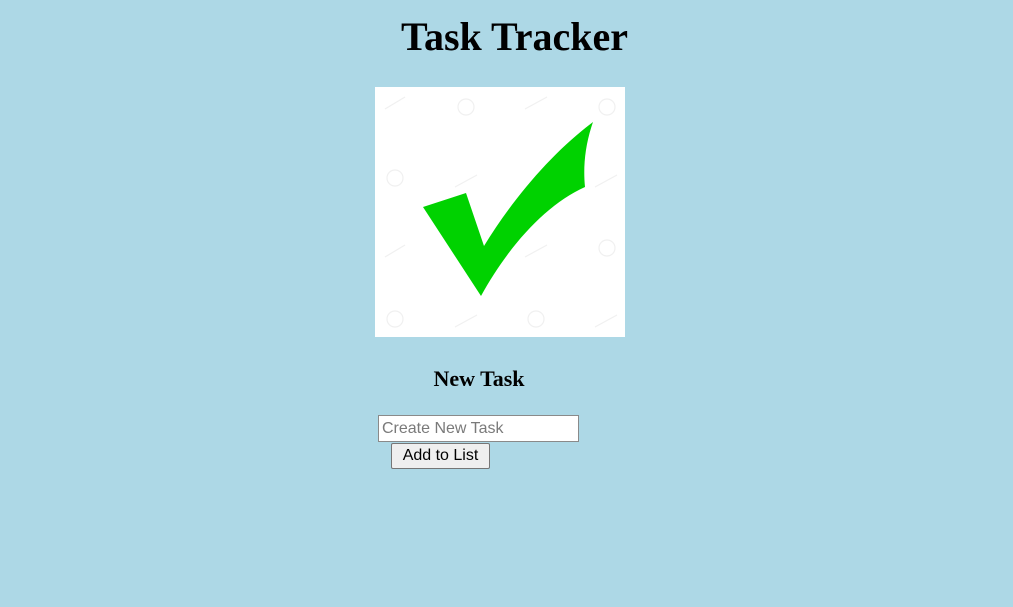  I want to click on add-to-list-button: Add to List, so click(440, 456).